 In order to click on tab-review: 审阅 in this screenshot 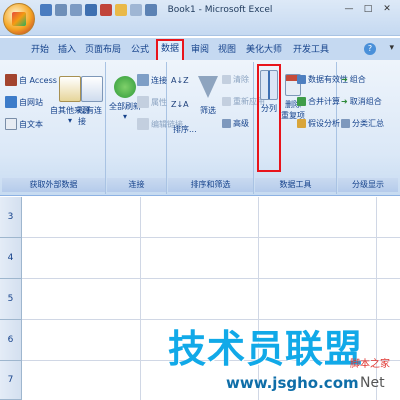, I will do `click(200, 50)`.